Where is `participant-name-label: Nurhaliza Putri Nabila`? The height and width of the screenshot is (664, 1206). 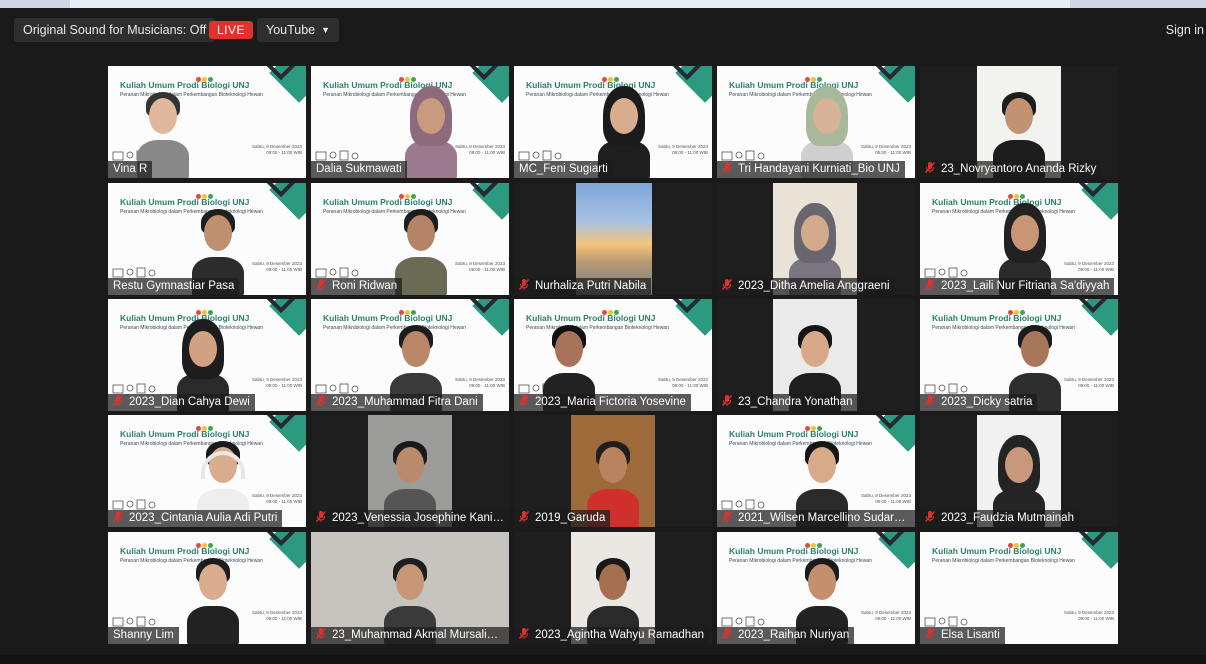 participant-name-label: Nurhaliza Putri Nabila is located at coordinates (583, 286).